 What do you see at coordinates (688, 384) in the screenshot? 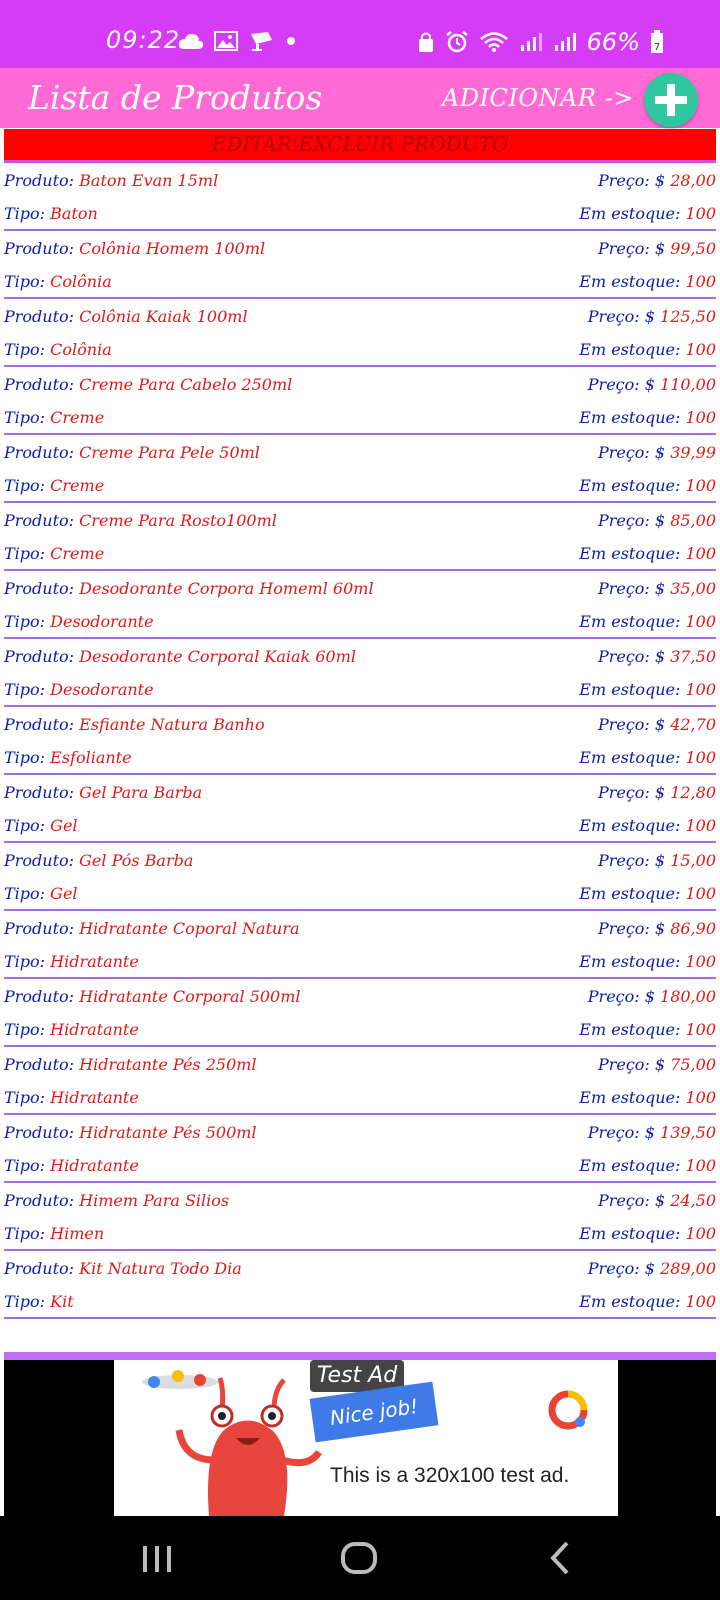
I see `product-price: 110,00` at bounding box center [688, 384].